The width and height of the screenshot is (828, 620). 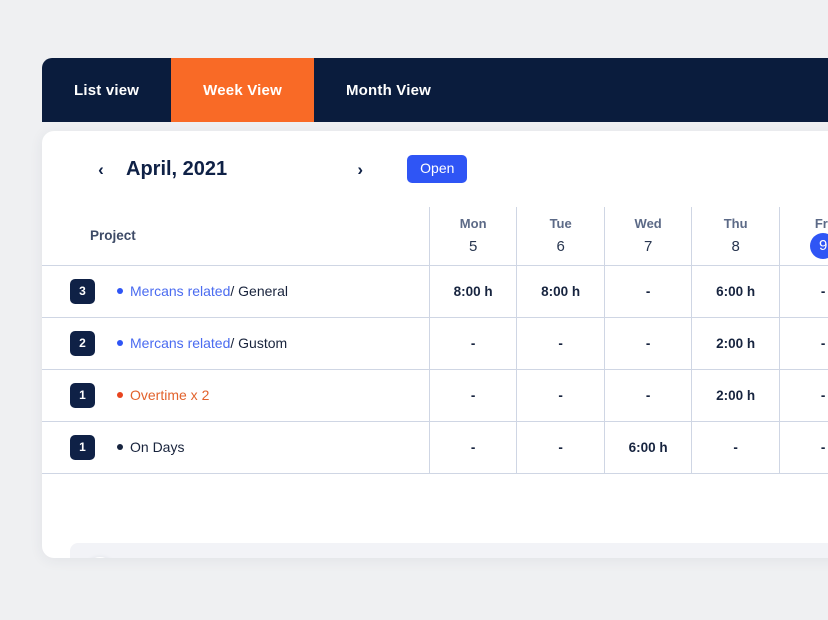 I want to click on column-header-project: Project, so click(x=236, y=236).